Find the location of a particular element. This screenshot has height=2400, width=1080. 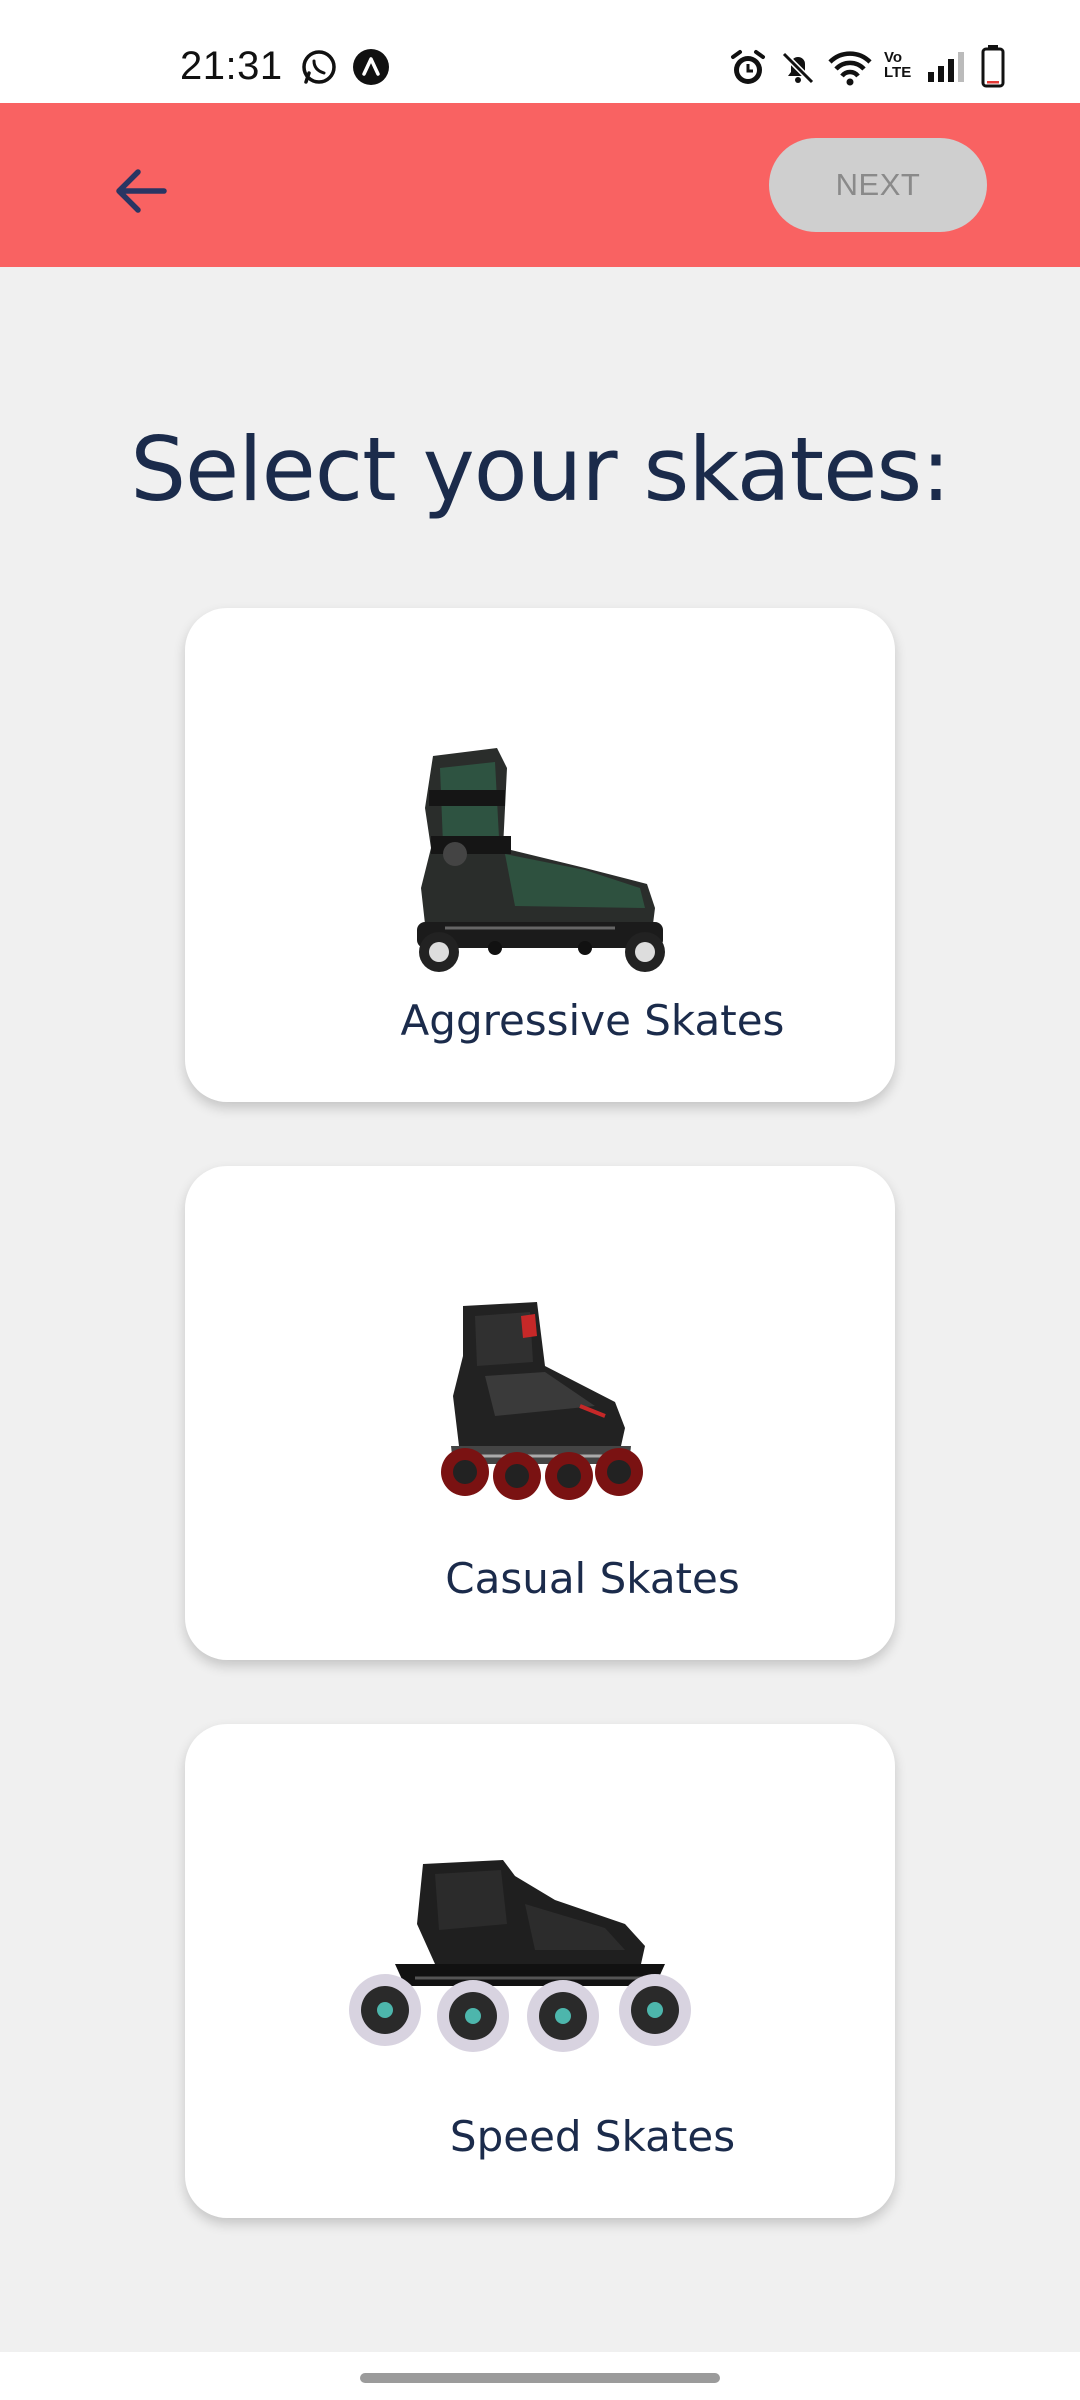

navigation-bar is located at coordinates (540, 2376).